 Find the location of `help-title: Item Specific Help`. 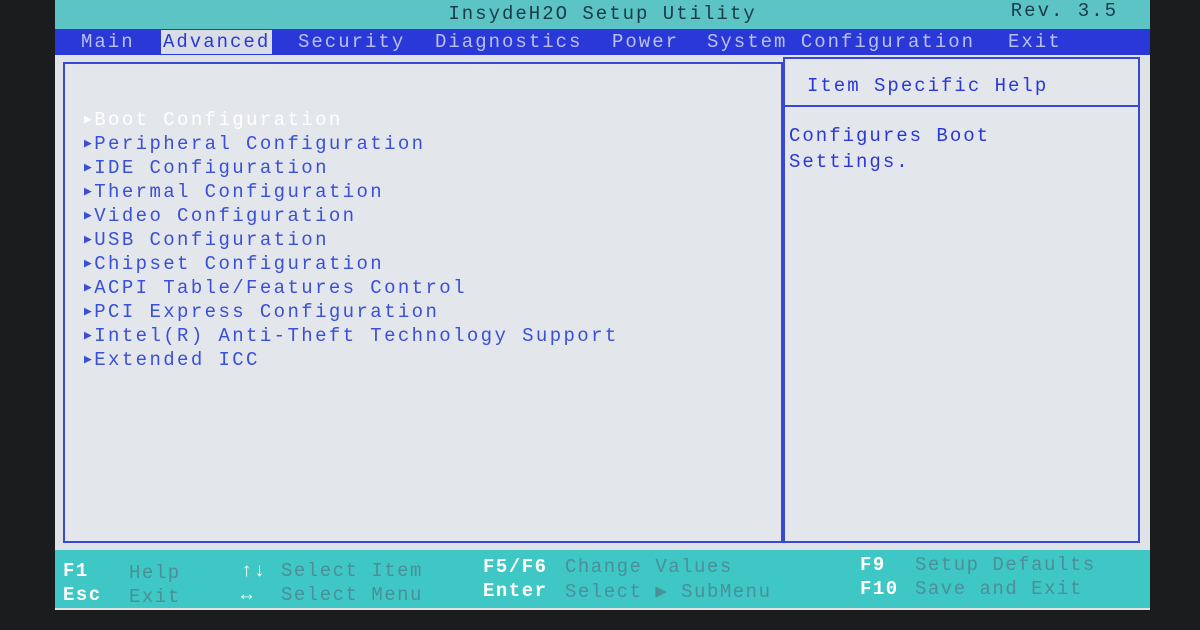

help-title: Item Specific Help is located at coordinates (928, 86).